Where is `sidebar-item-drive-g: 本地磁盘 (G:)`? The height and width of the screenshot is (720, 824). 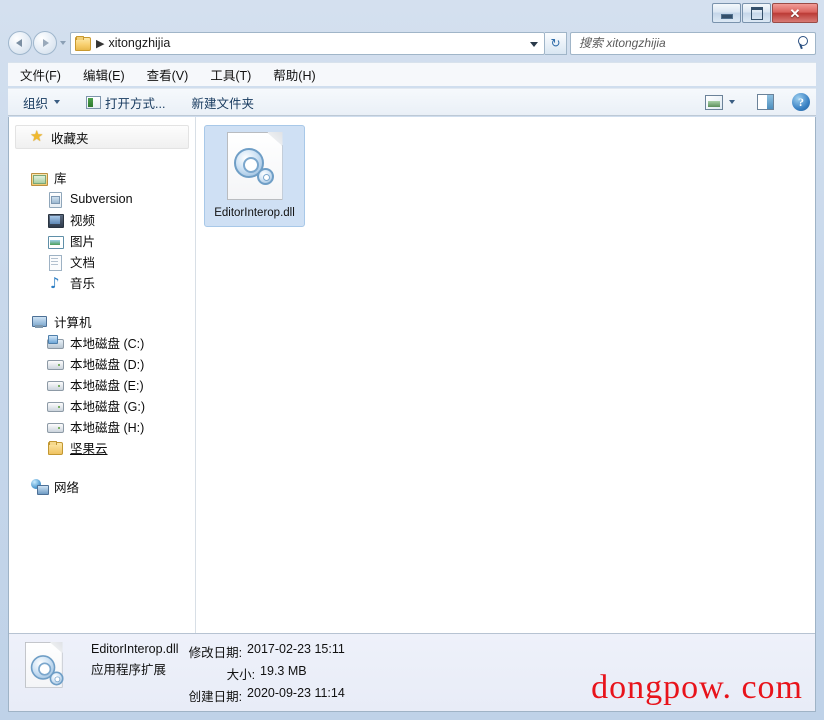 sidebar-item-drive-g: 本地磁盘 (G:) is located at coordinates (102, 405).